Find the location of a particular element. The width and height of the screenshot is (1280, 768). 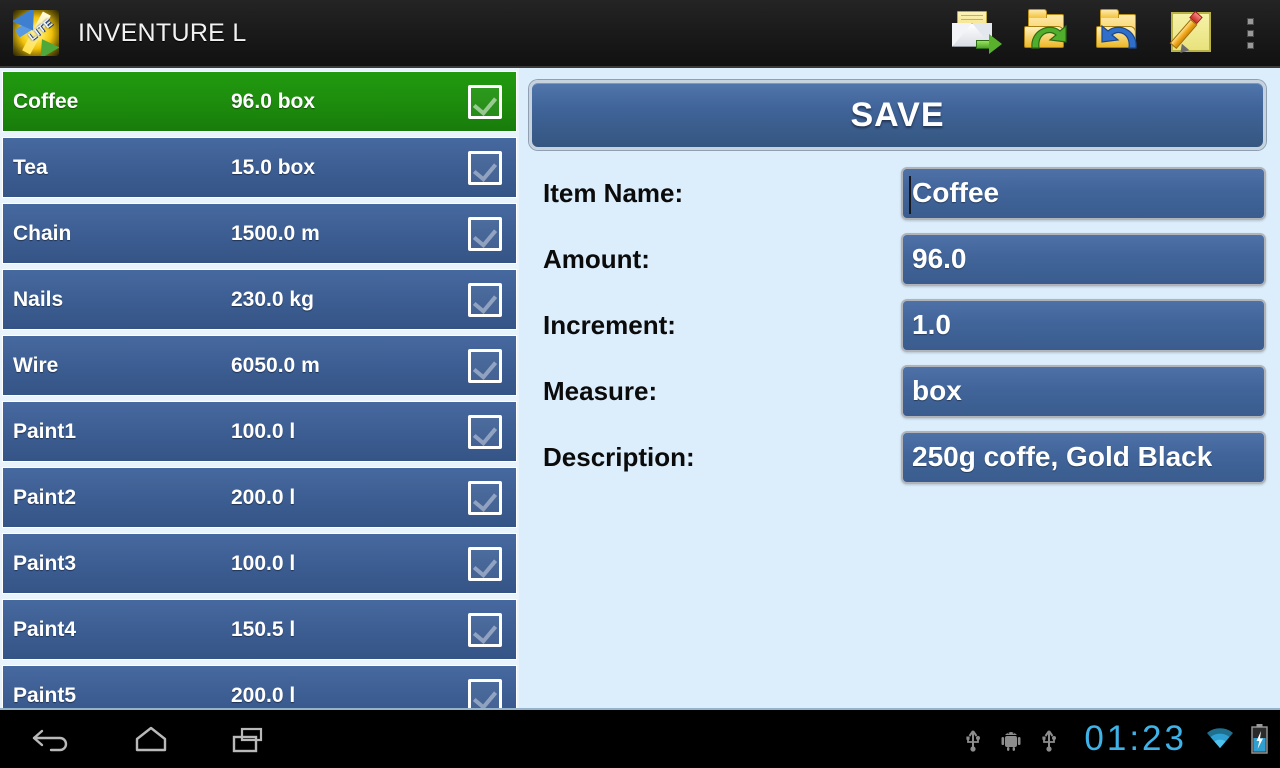

form-field-amount: Amount: 96.0 is located at coordinates (897, 259).